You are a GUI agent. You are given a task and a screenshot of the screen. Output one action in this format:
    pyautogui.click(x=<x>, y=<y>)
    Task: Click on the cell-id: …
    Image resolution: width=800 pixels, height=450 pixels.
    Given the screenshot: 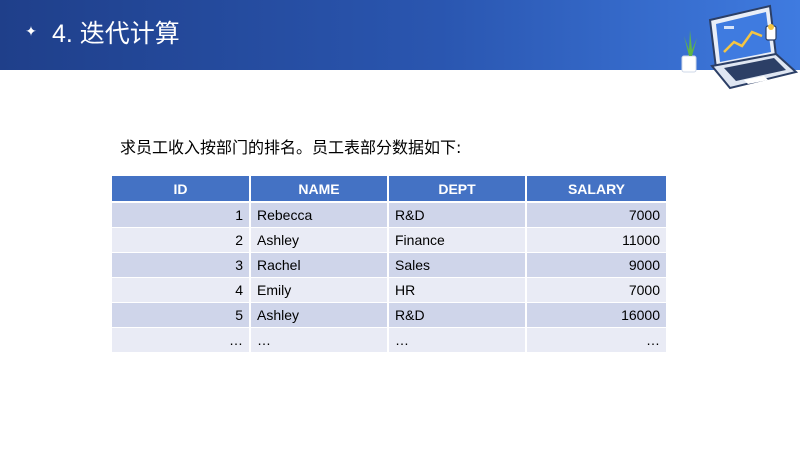 What is the action you would take?
    pyautogui.click(x=181, y=340)
    